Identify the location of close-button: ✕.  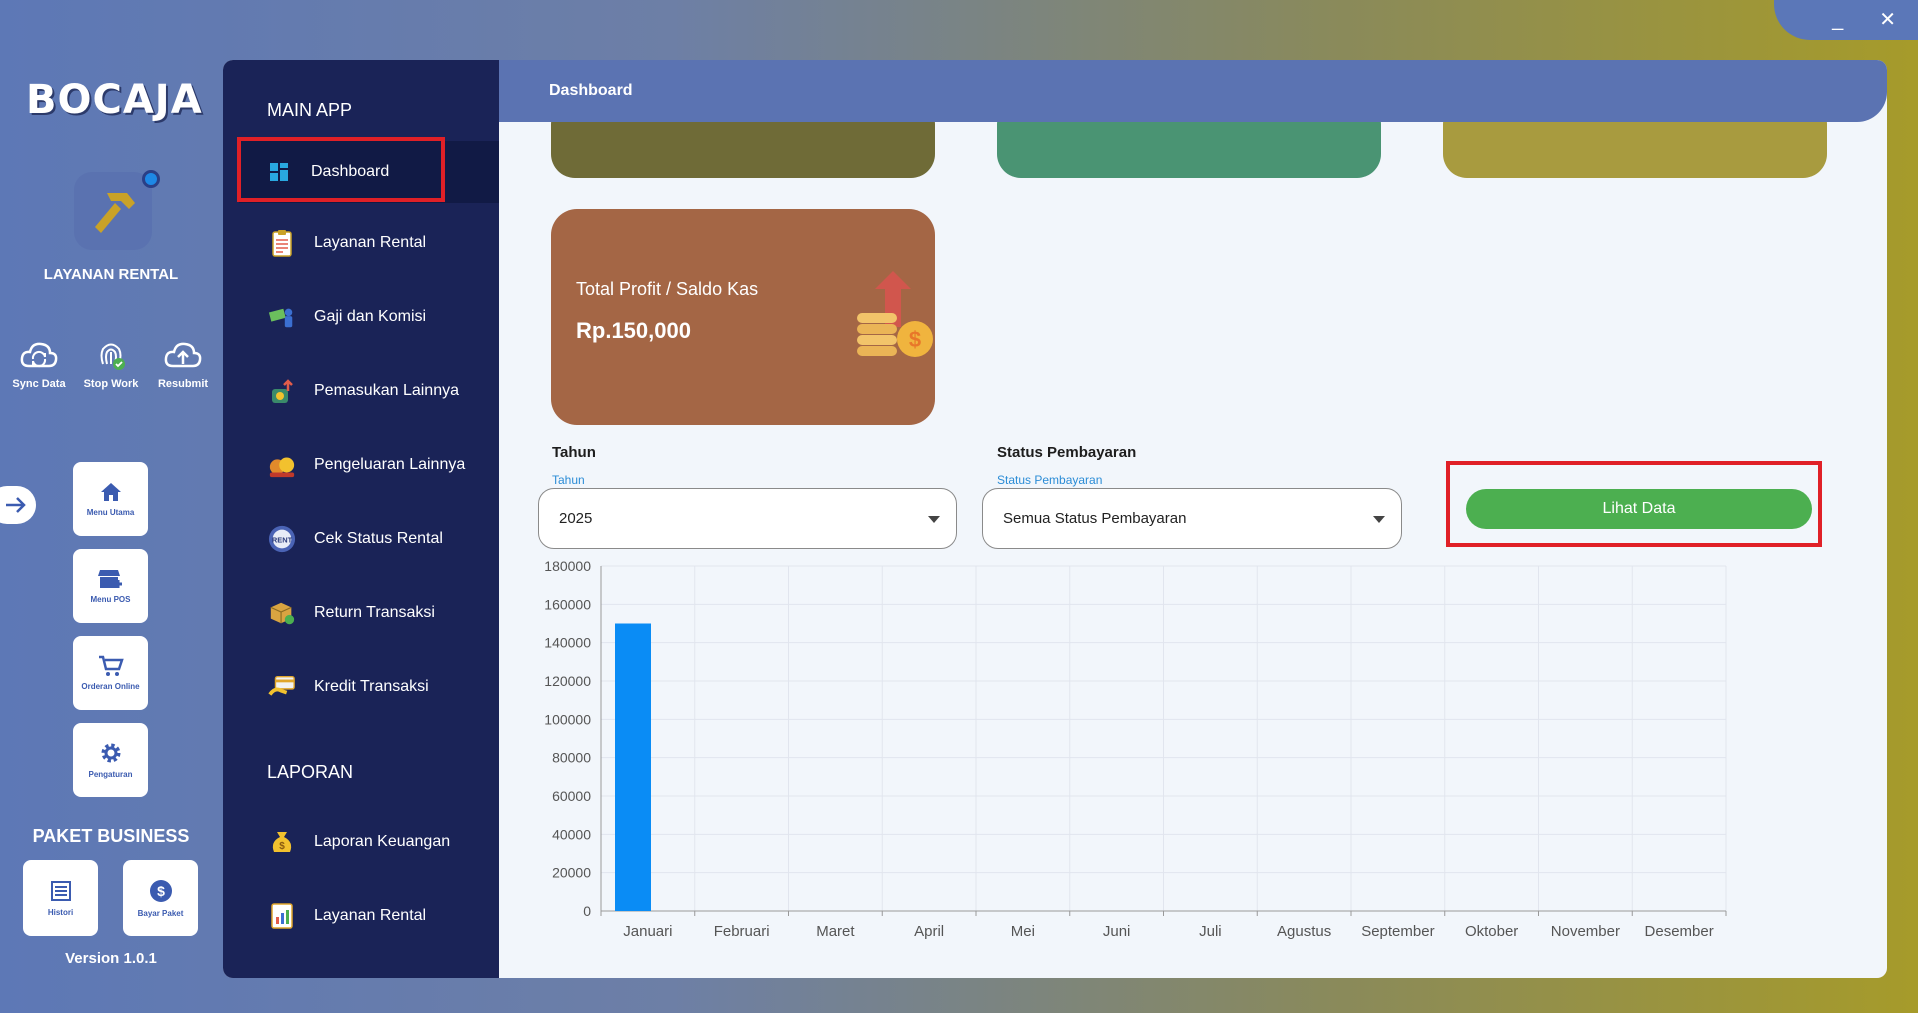
(1887, 20).